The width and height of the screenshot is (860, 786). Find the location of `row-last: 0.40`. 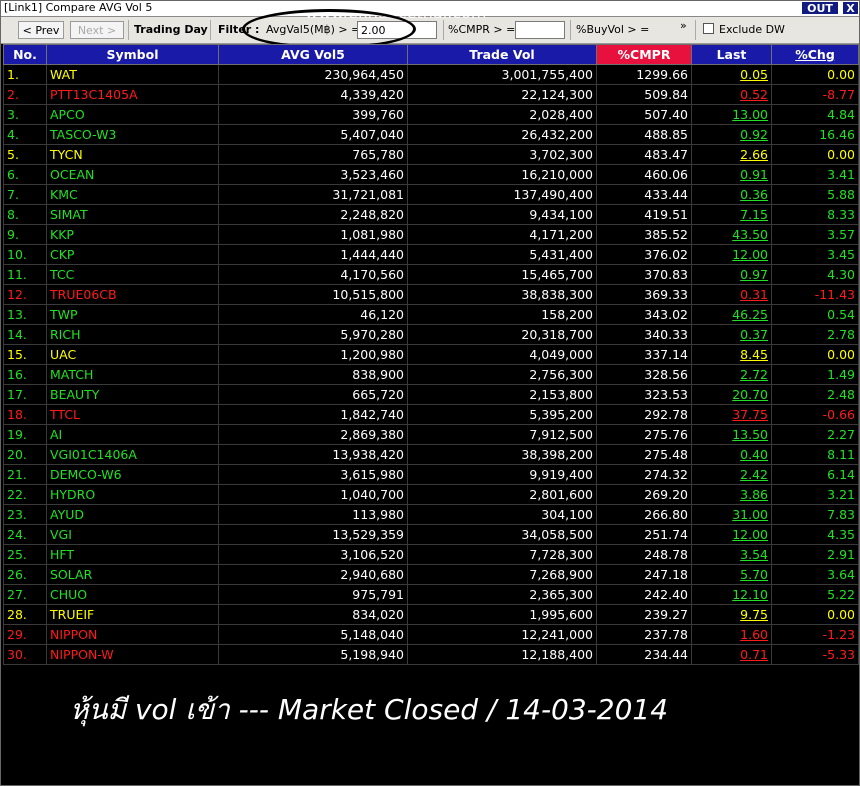

row-last: 0.40 is located at coordinates (731, 454).